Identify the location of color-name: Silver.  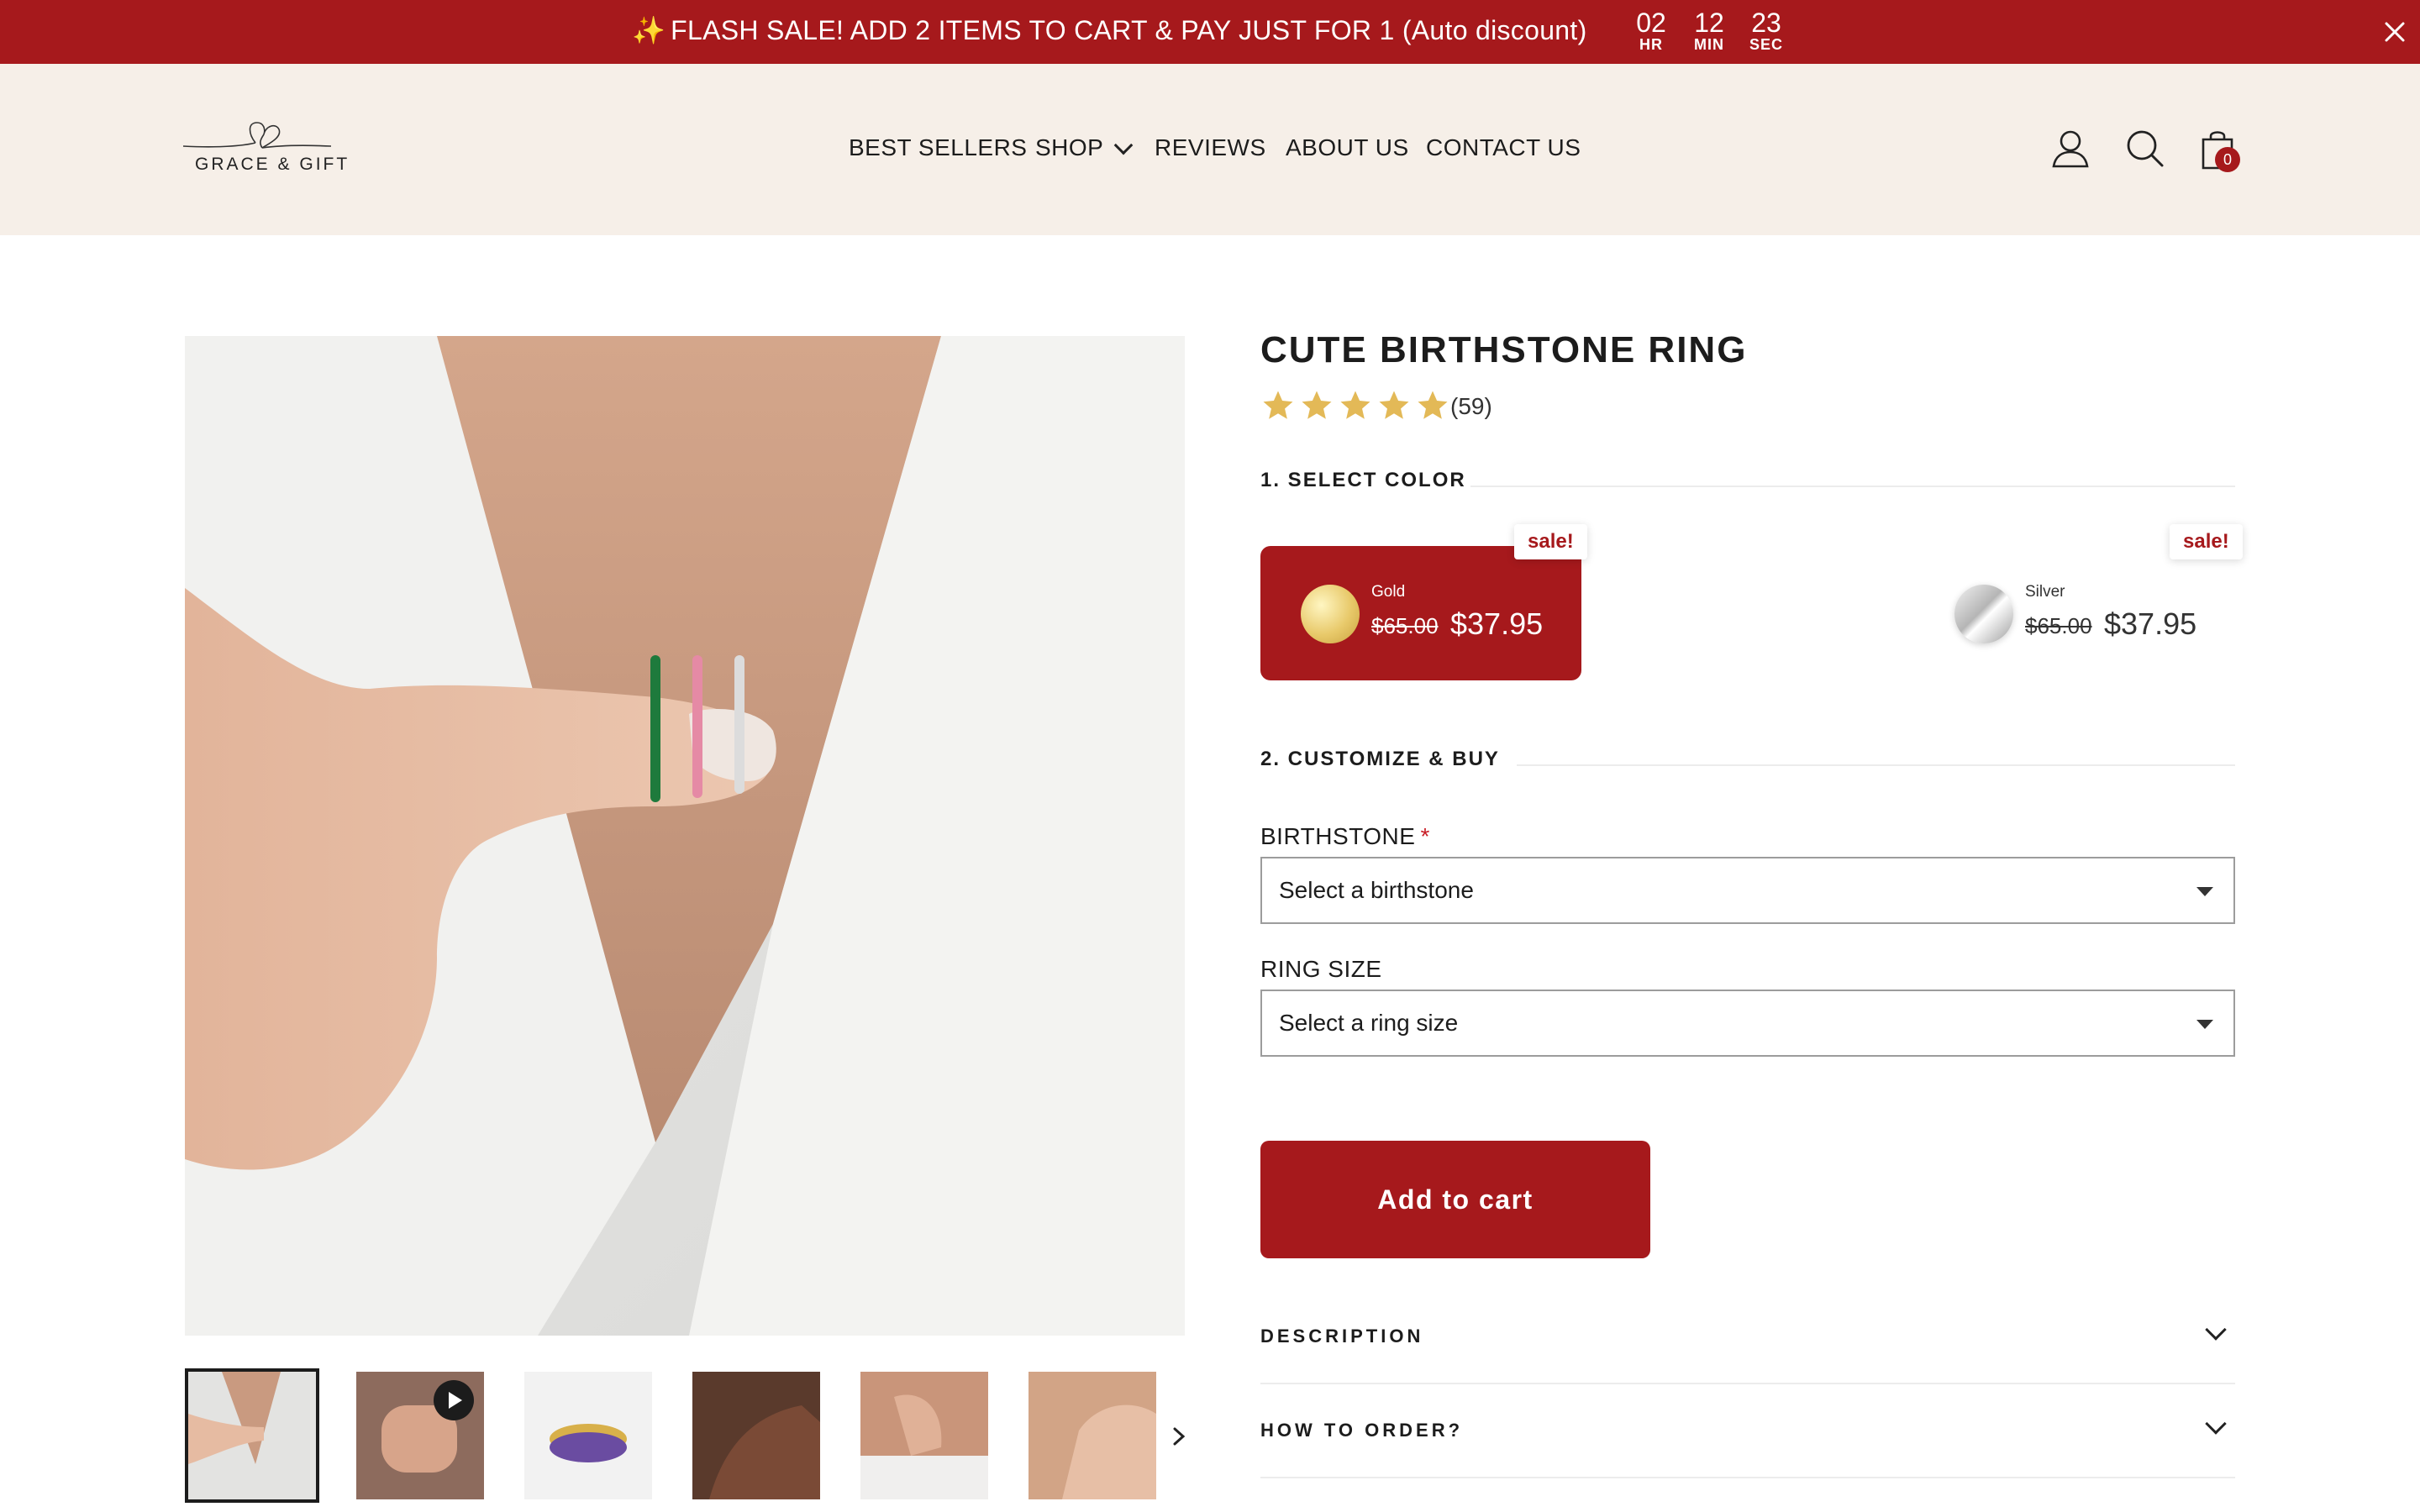
(2045, 592).